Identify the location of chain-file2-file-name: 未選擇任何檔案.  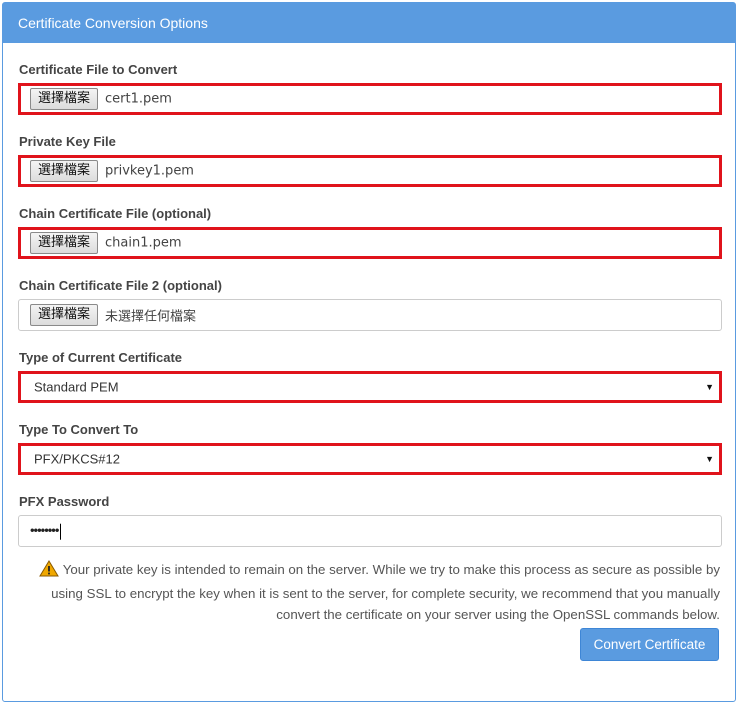
(151, 317).